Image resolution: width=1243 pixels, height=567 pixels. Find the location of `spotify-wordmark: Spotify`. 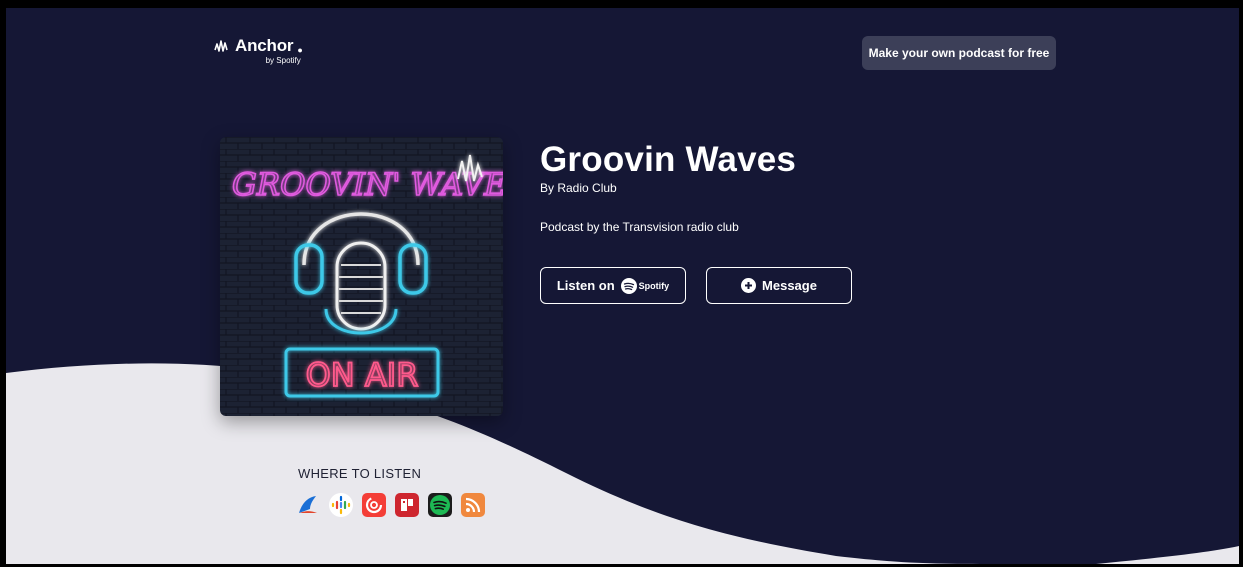

spotify-wordmark: Spotify is located at coordinates (645, 285).